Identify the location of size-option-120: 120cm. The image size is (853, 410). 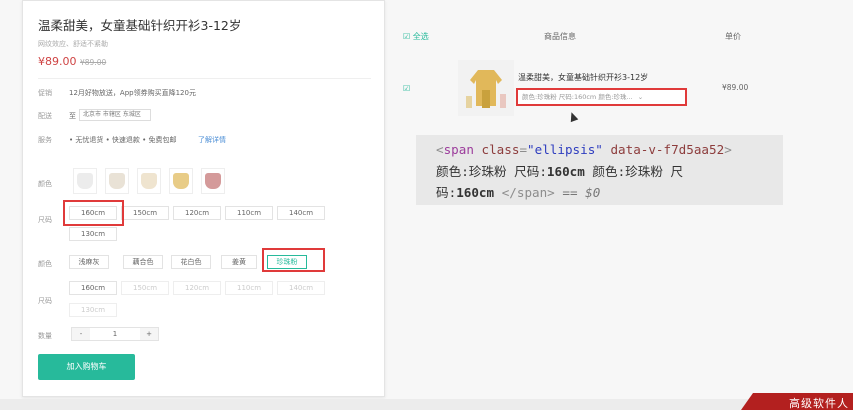
(197, 213).